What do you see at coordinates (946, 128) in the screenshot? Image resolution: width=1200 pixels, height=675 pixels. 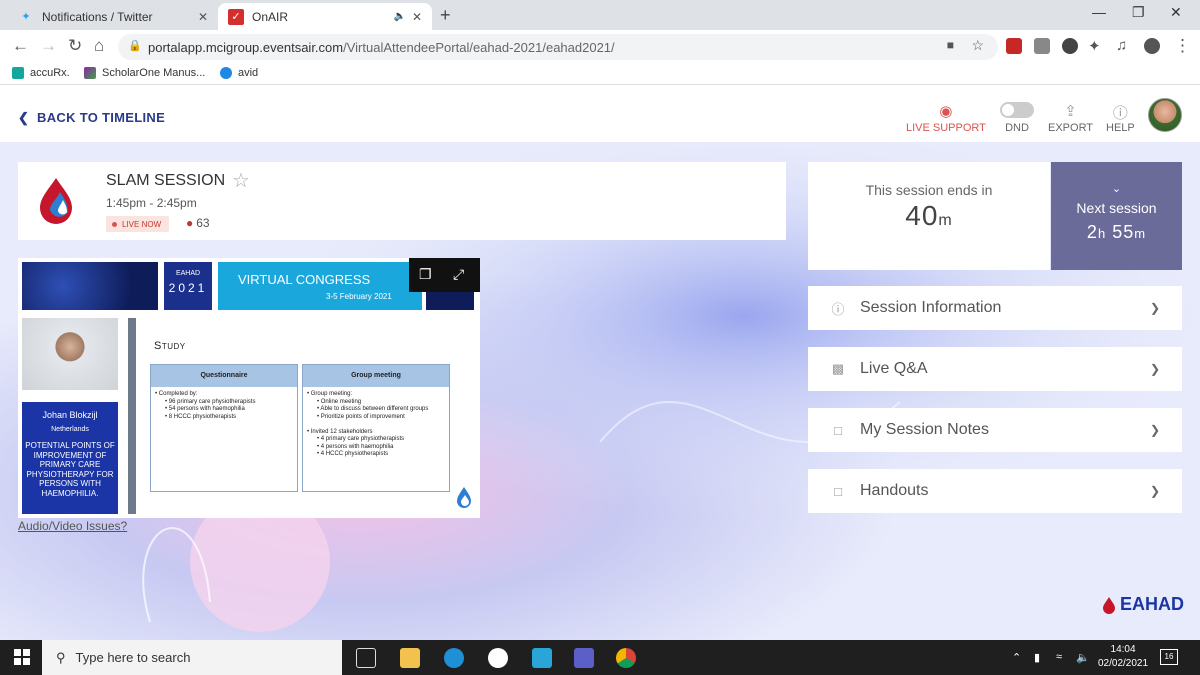 I see `live-support-label: LIVE SUPPORT` at bounding box center [946, 128].